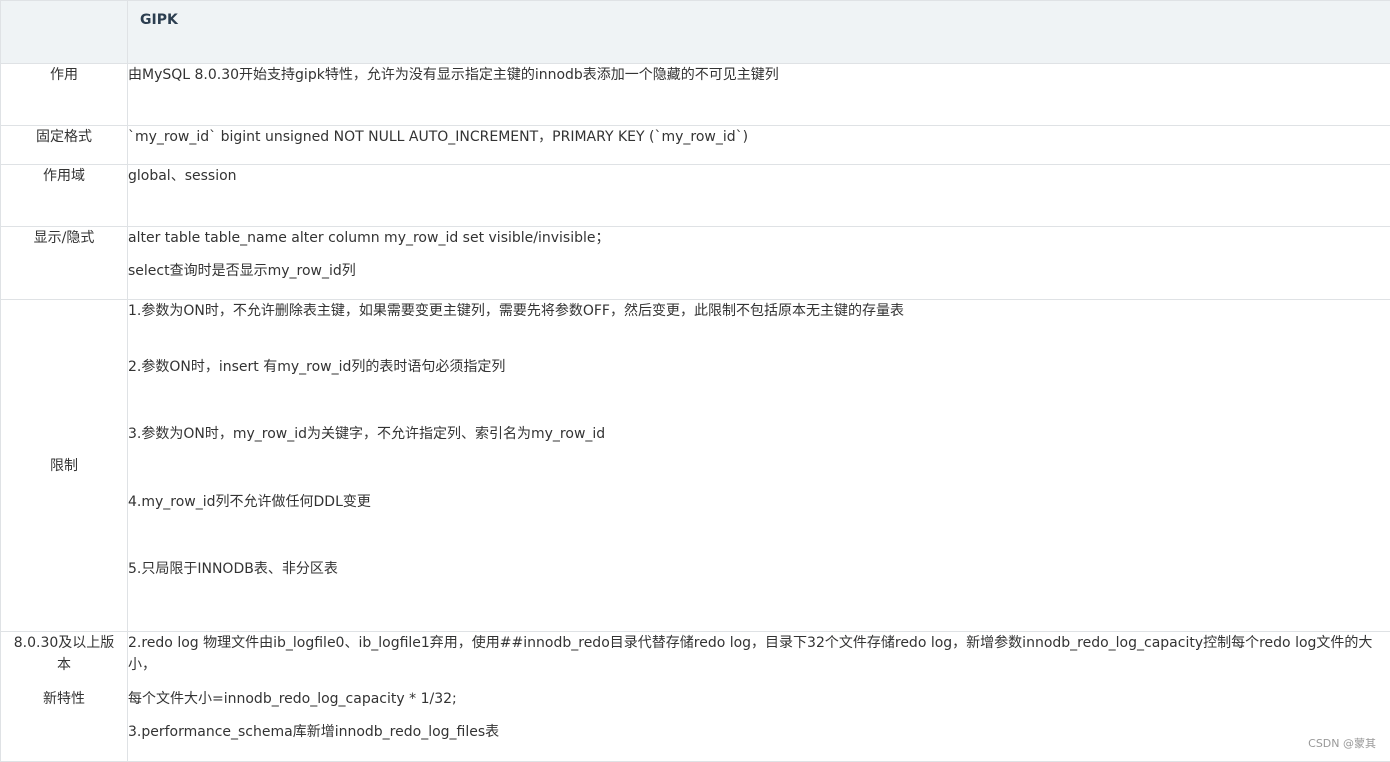 The width and height of the screenshot is (1390, 762). I want to click on row-label-new-features: 8.0.30及以上版 本 新特性, so click(64, 697).